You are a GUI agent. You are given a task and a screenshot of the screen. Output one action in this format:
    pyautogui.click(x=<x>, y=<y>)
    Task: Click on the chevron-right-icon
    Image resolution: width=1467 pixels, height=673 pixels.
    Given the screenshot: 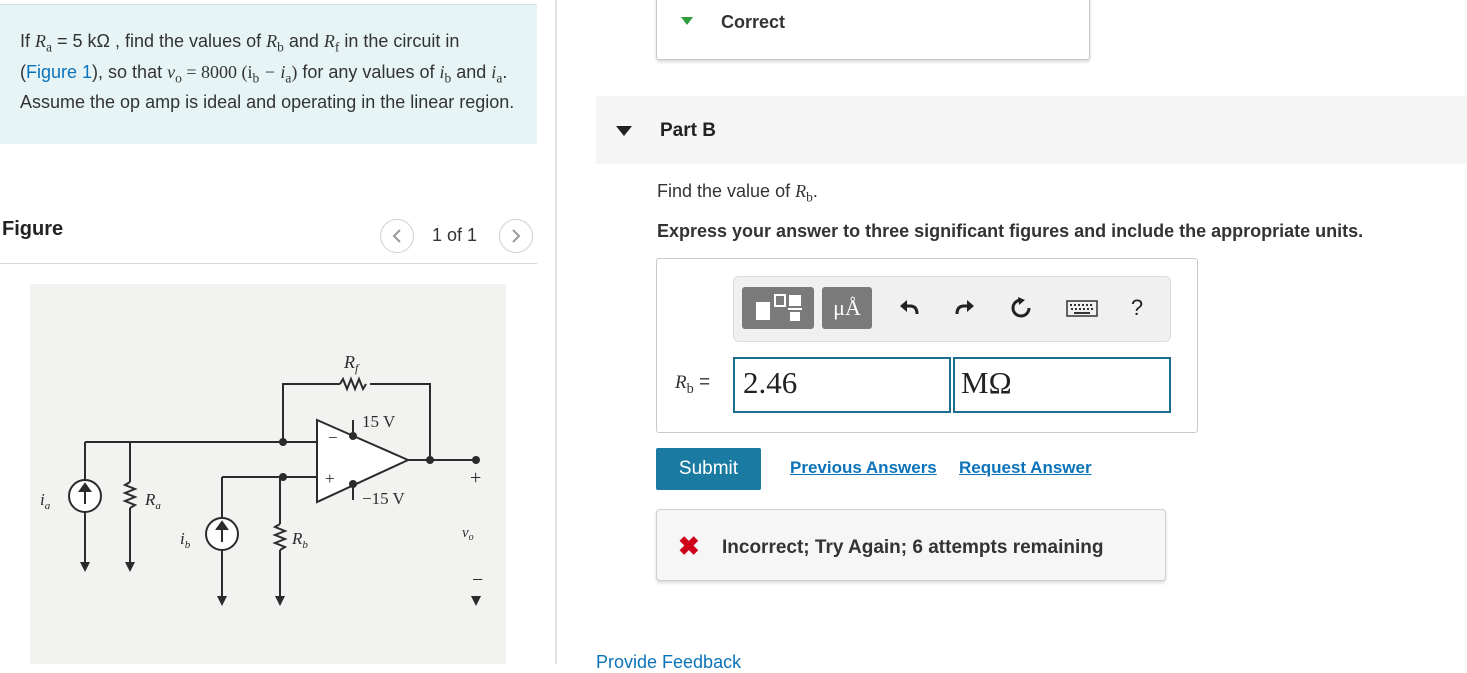 What is the action you would take?
    pyautogui.click(x=516, y=236)
    